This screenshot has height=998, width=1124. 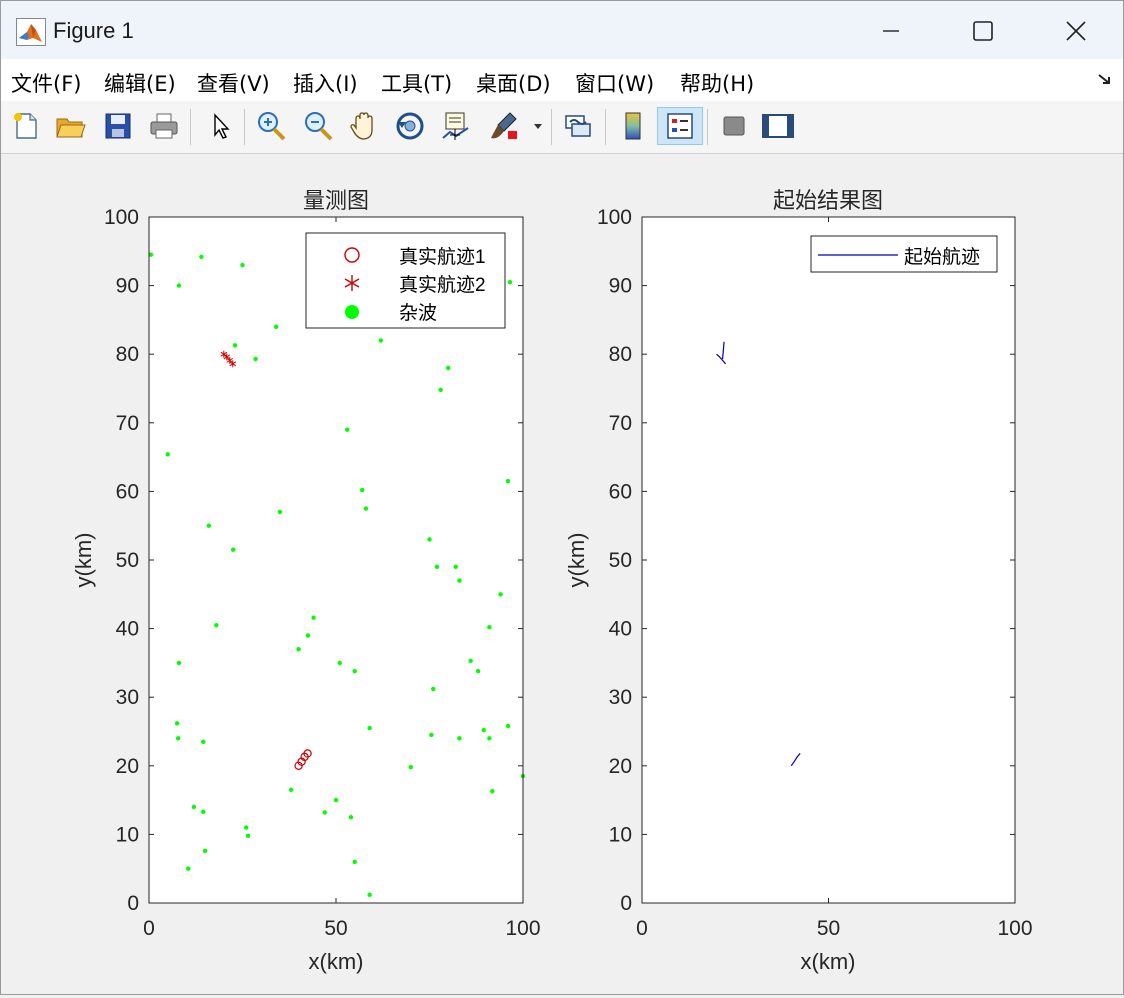 What do you see at coordinates (620, 286) in the screenshot?
I see `y-tick-label: 90` at bounding box center [620, 286].